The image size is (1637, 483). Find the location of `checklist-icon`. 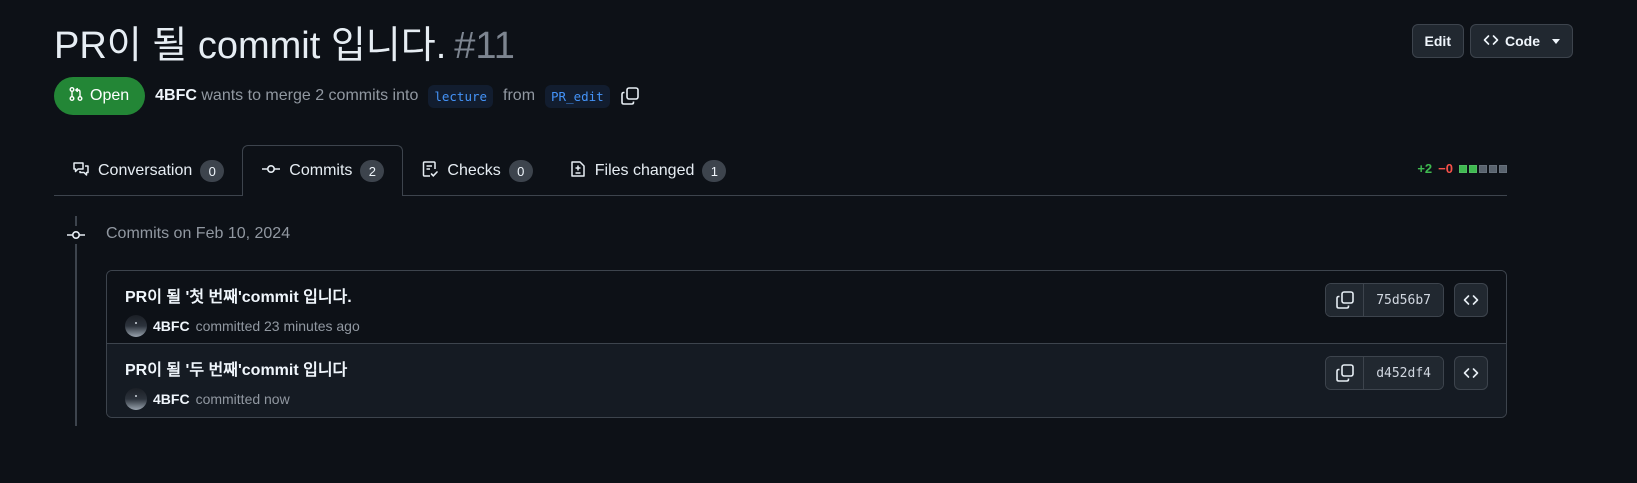

checklist-icon is located at coordinates (430, 171).